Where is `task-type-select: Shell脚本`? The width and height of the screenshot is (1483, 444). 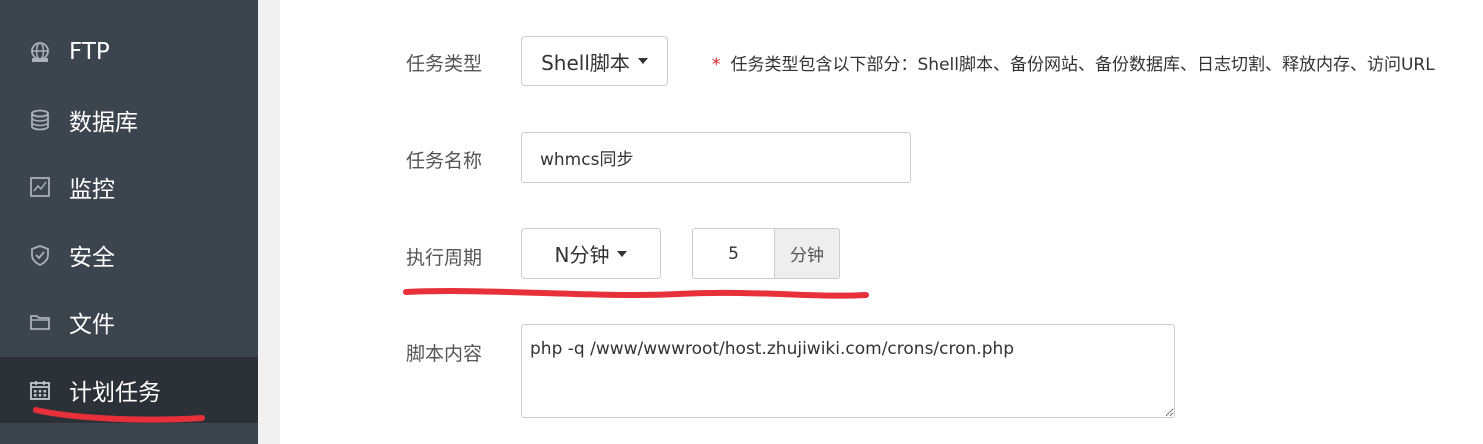 task-type-select: Shell脚本 is located at coordinates (594, 61).